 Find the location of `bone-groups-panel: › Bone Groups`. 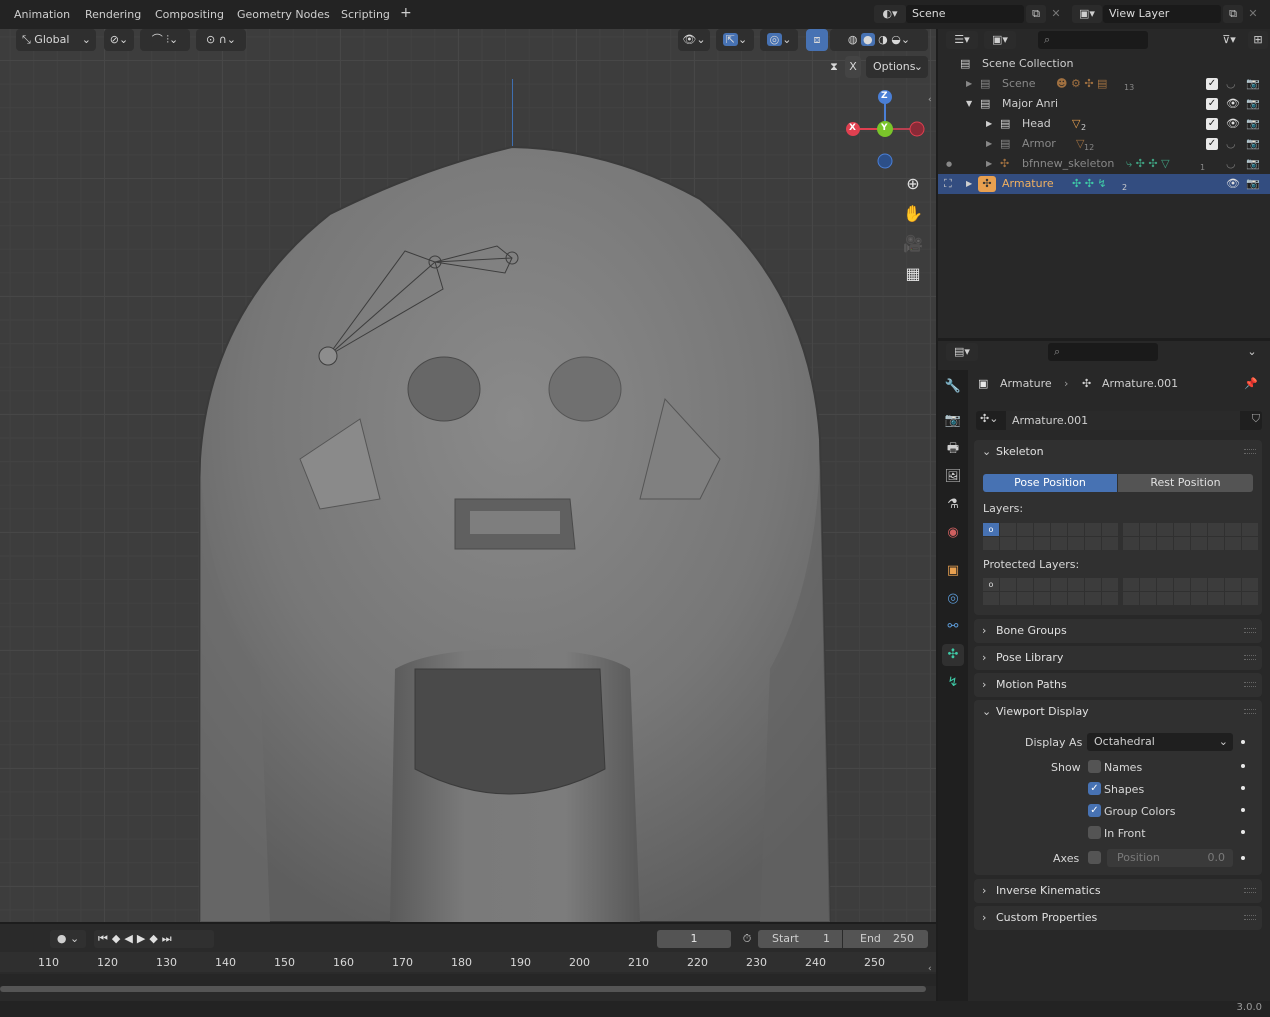

bone-groups-panel: › Bone Groups is located at coordinates (1118, 631).